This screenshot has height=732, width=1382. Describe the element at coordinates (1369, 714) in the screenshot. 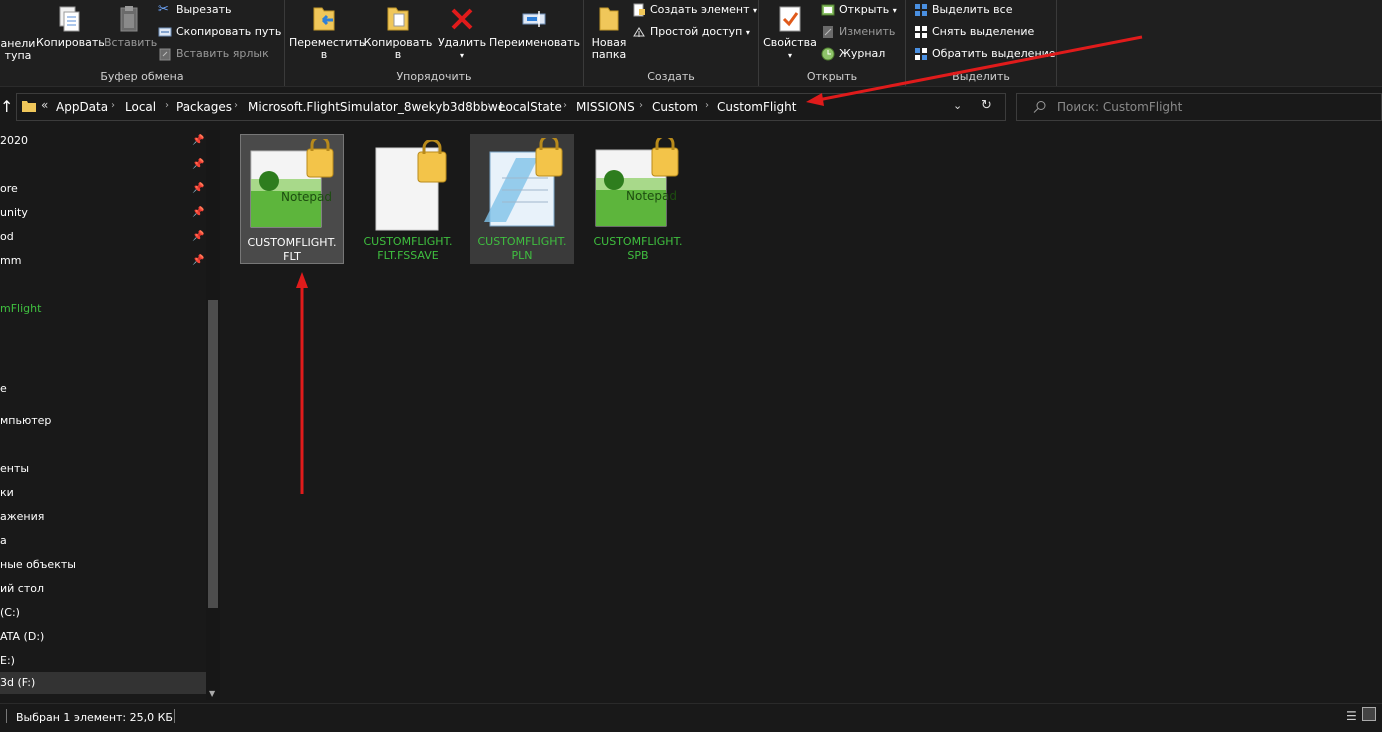

I see `large-icons-view-icon` at that location.